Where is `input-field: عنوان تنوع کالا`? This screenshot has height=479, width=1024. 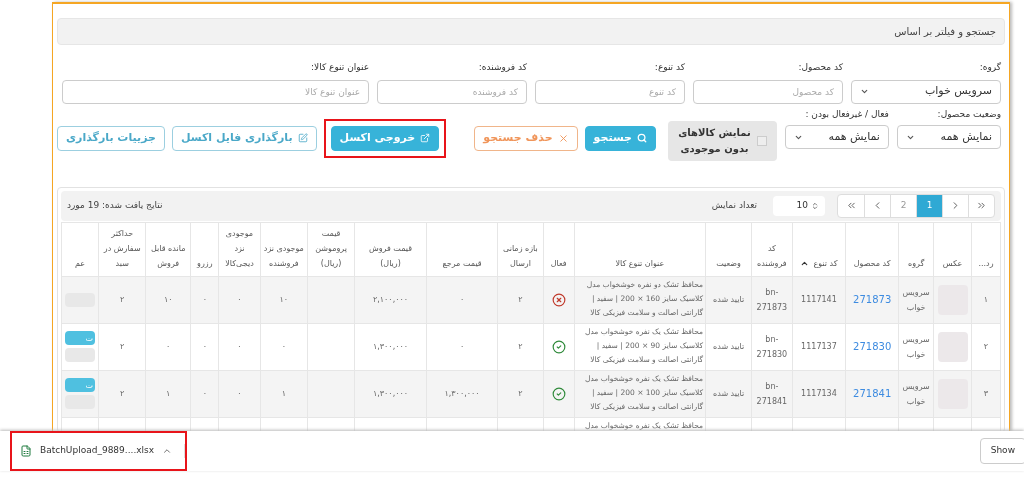
input-field: عنوان تنوع کالا is located at coordinates (215, 91).